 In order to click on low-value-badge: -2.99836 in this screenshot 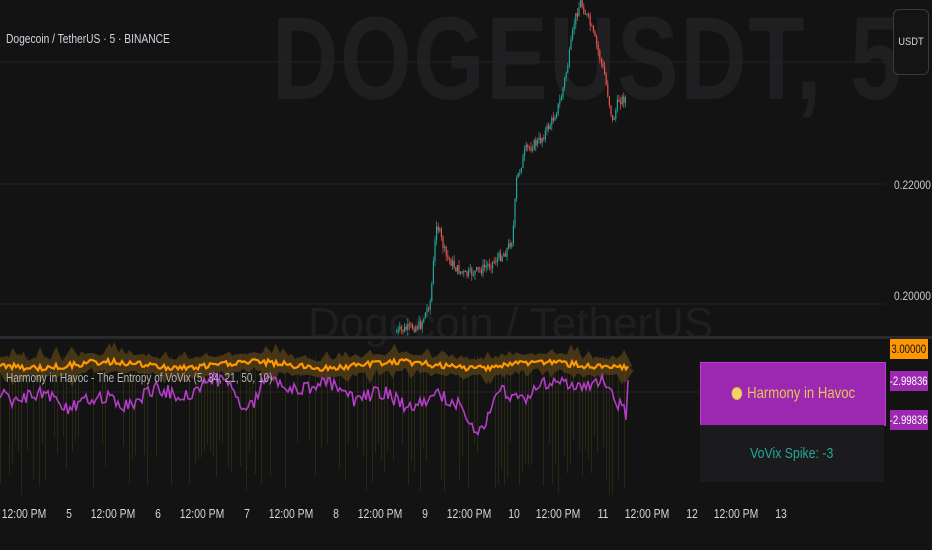, I will do `click(909, 420)`.